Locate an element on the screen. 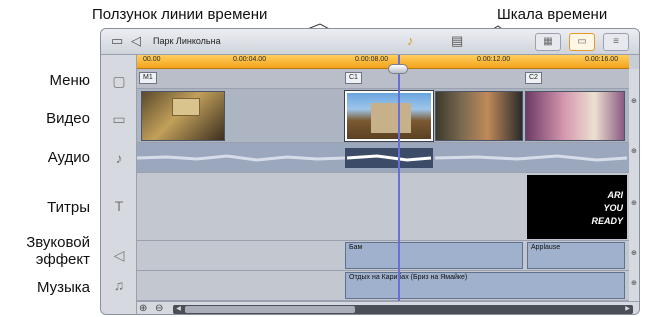 The width and height of the screenshot is (645, 317). ruler-tick: 0.00:12.00 is located at coordinates (494, 59).